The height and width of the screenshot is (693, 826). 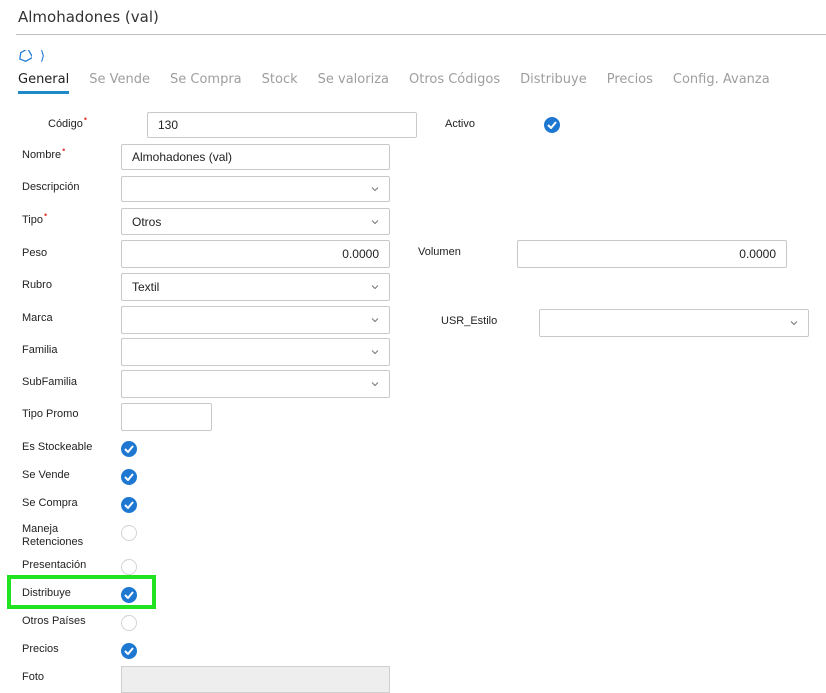 I want to click on activo-checkbox, so click(x=552, y=125).